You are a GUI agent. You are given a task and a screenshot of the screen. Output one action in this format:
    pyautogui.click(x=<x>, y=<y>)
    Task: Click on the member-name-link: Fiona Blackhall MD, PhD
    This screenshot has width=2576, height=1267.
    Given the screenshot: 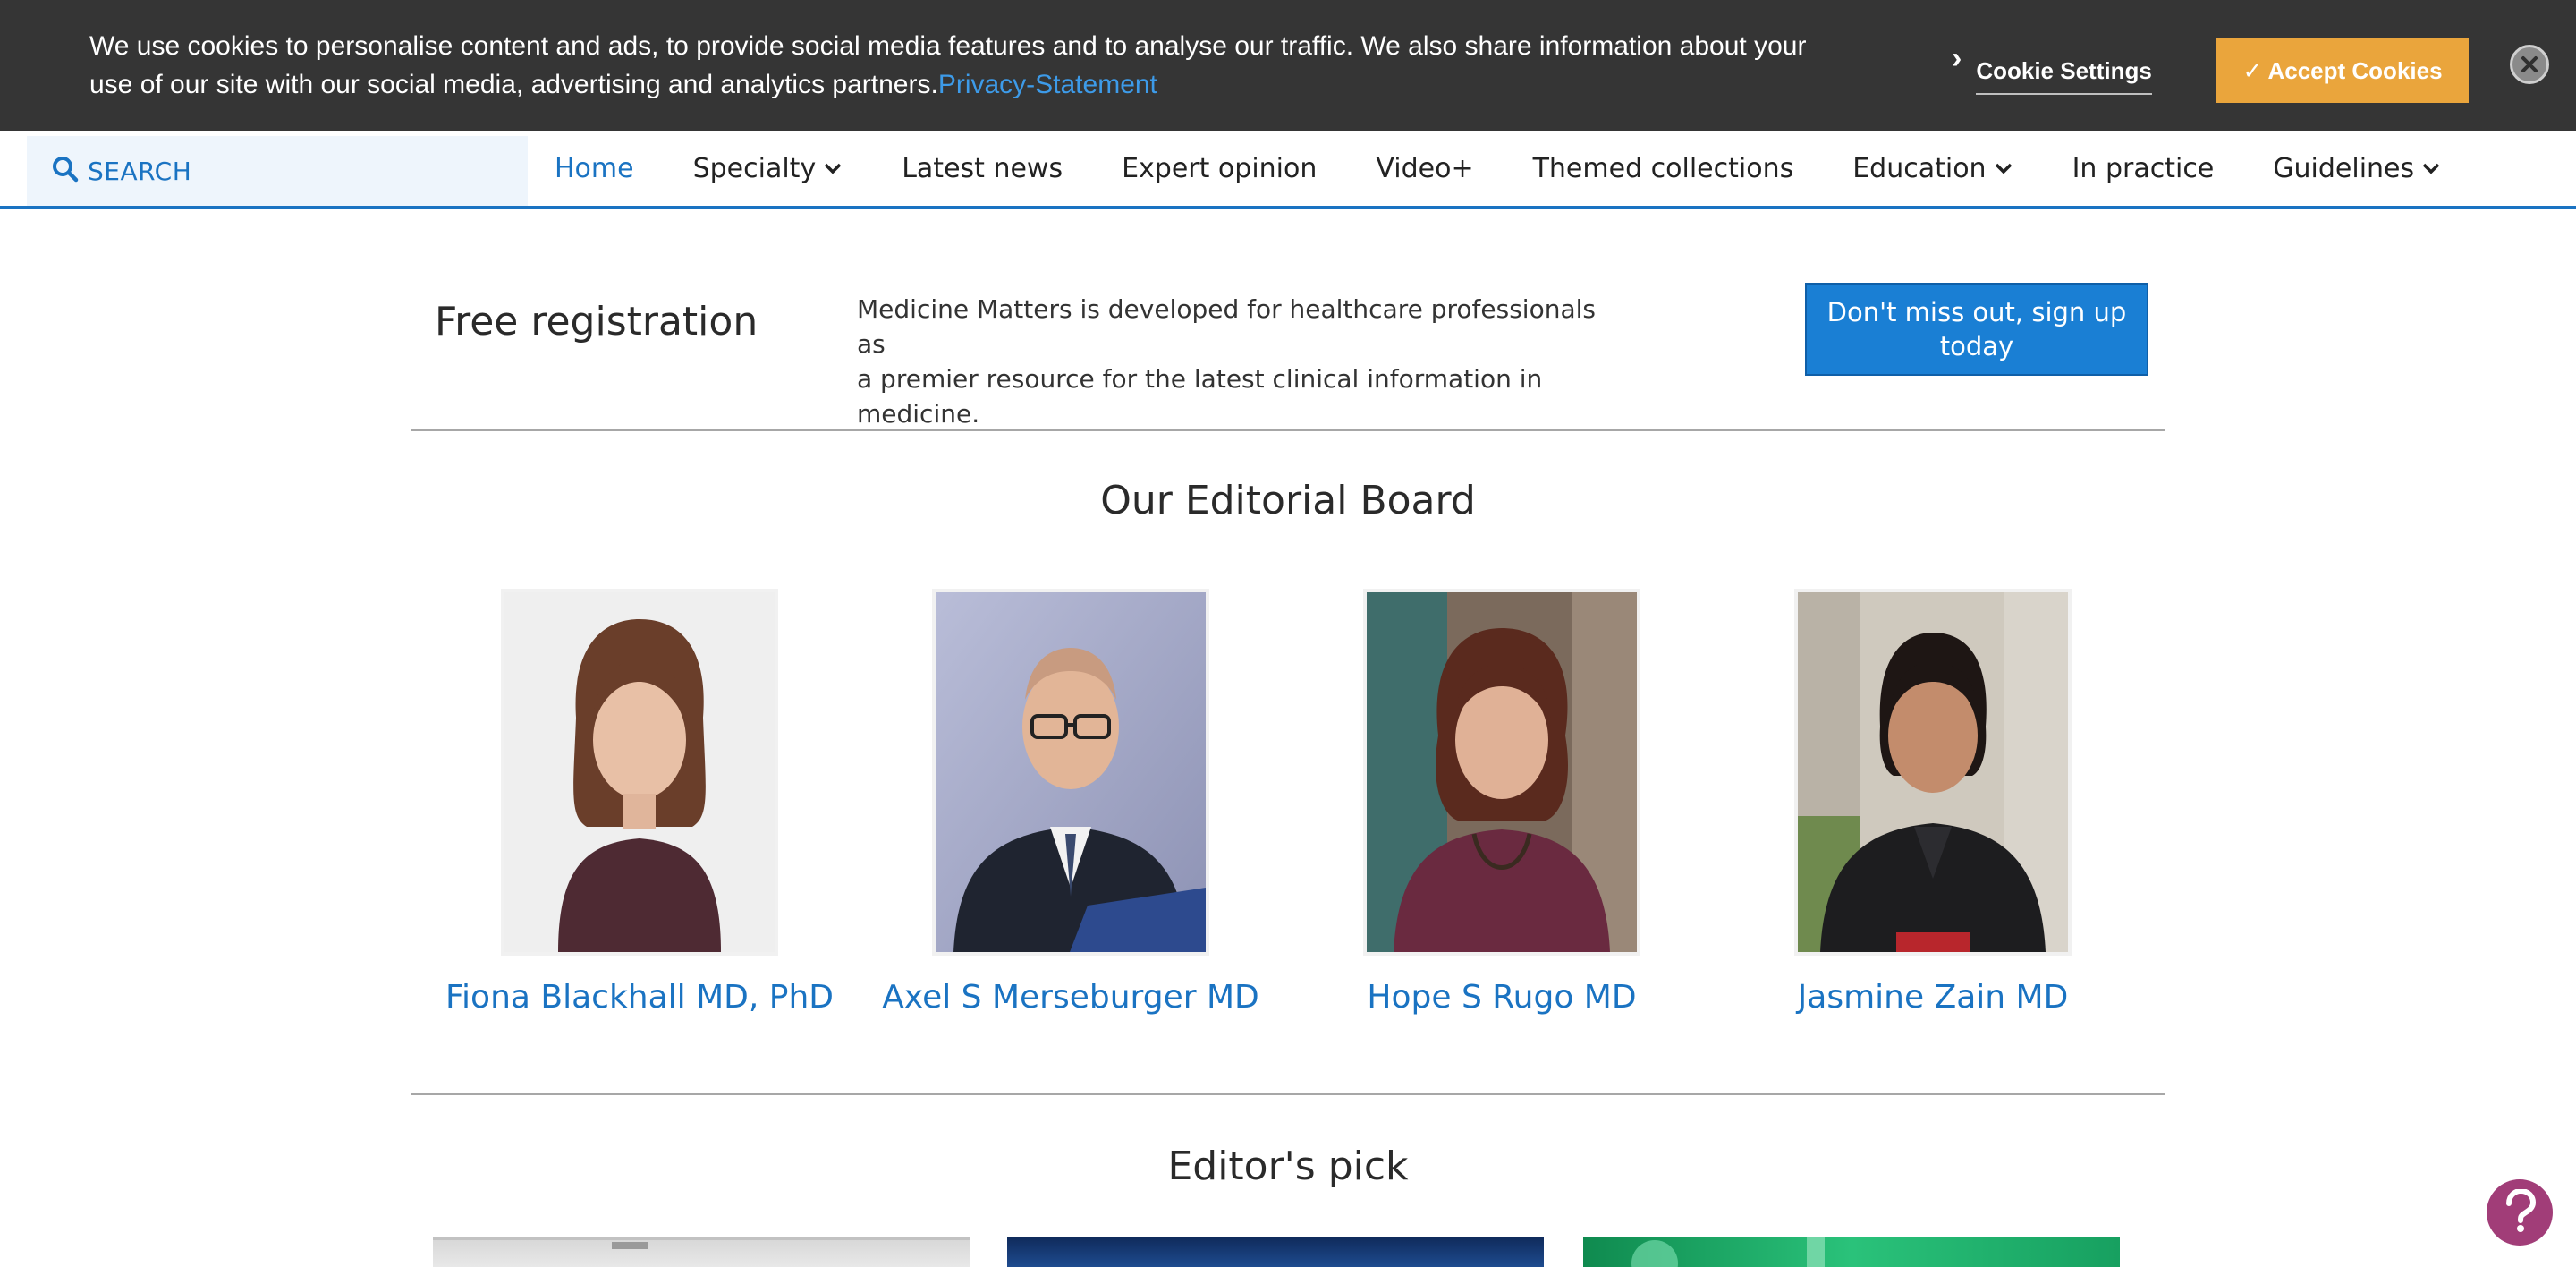 What is the action you would take?
    pyautogui.click(x=639, y=997)
    